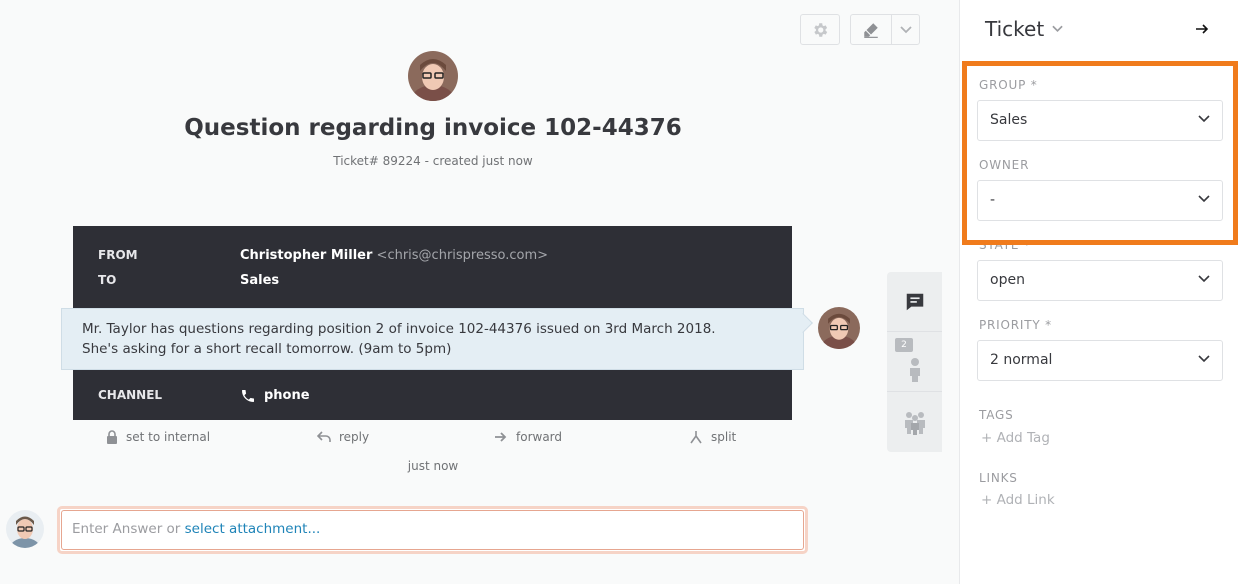 This screenshot has height=584, width=1239. What do you see at coordinates (1015, 29) in the screenshot?
I see `sidebar-title-text: Ticket` at bounding box center [1015, 29].